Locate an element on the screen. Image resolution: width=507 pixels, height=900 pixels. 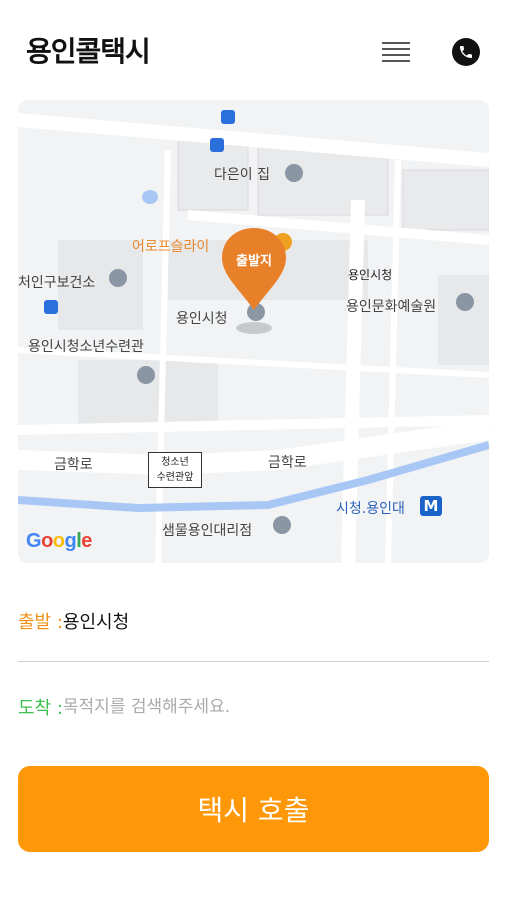
map-label-road-right: 금학로 is located at coordinates (287, 463).